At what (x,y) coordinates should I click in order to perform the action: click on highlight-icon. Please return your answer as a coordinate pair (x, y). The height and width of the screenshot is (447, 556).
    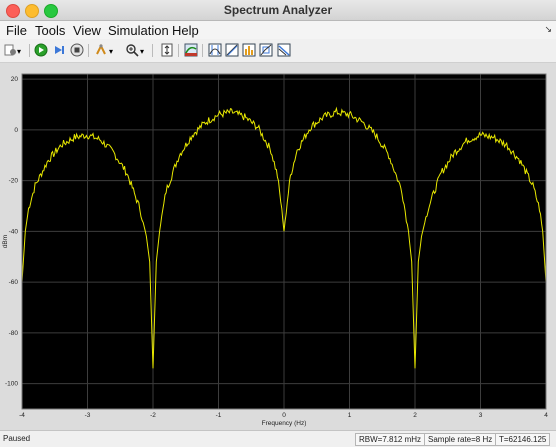
    Looking at the image, I should click on (101, 50).